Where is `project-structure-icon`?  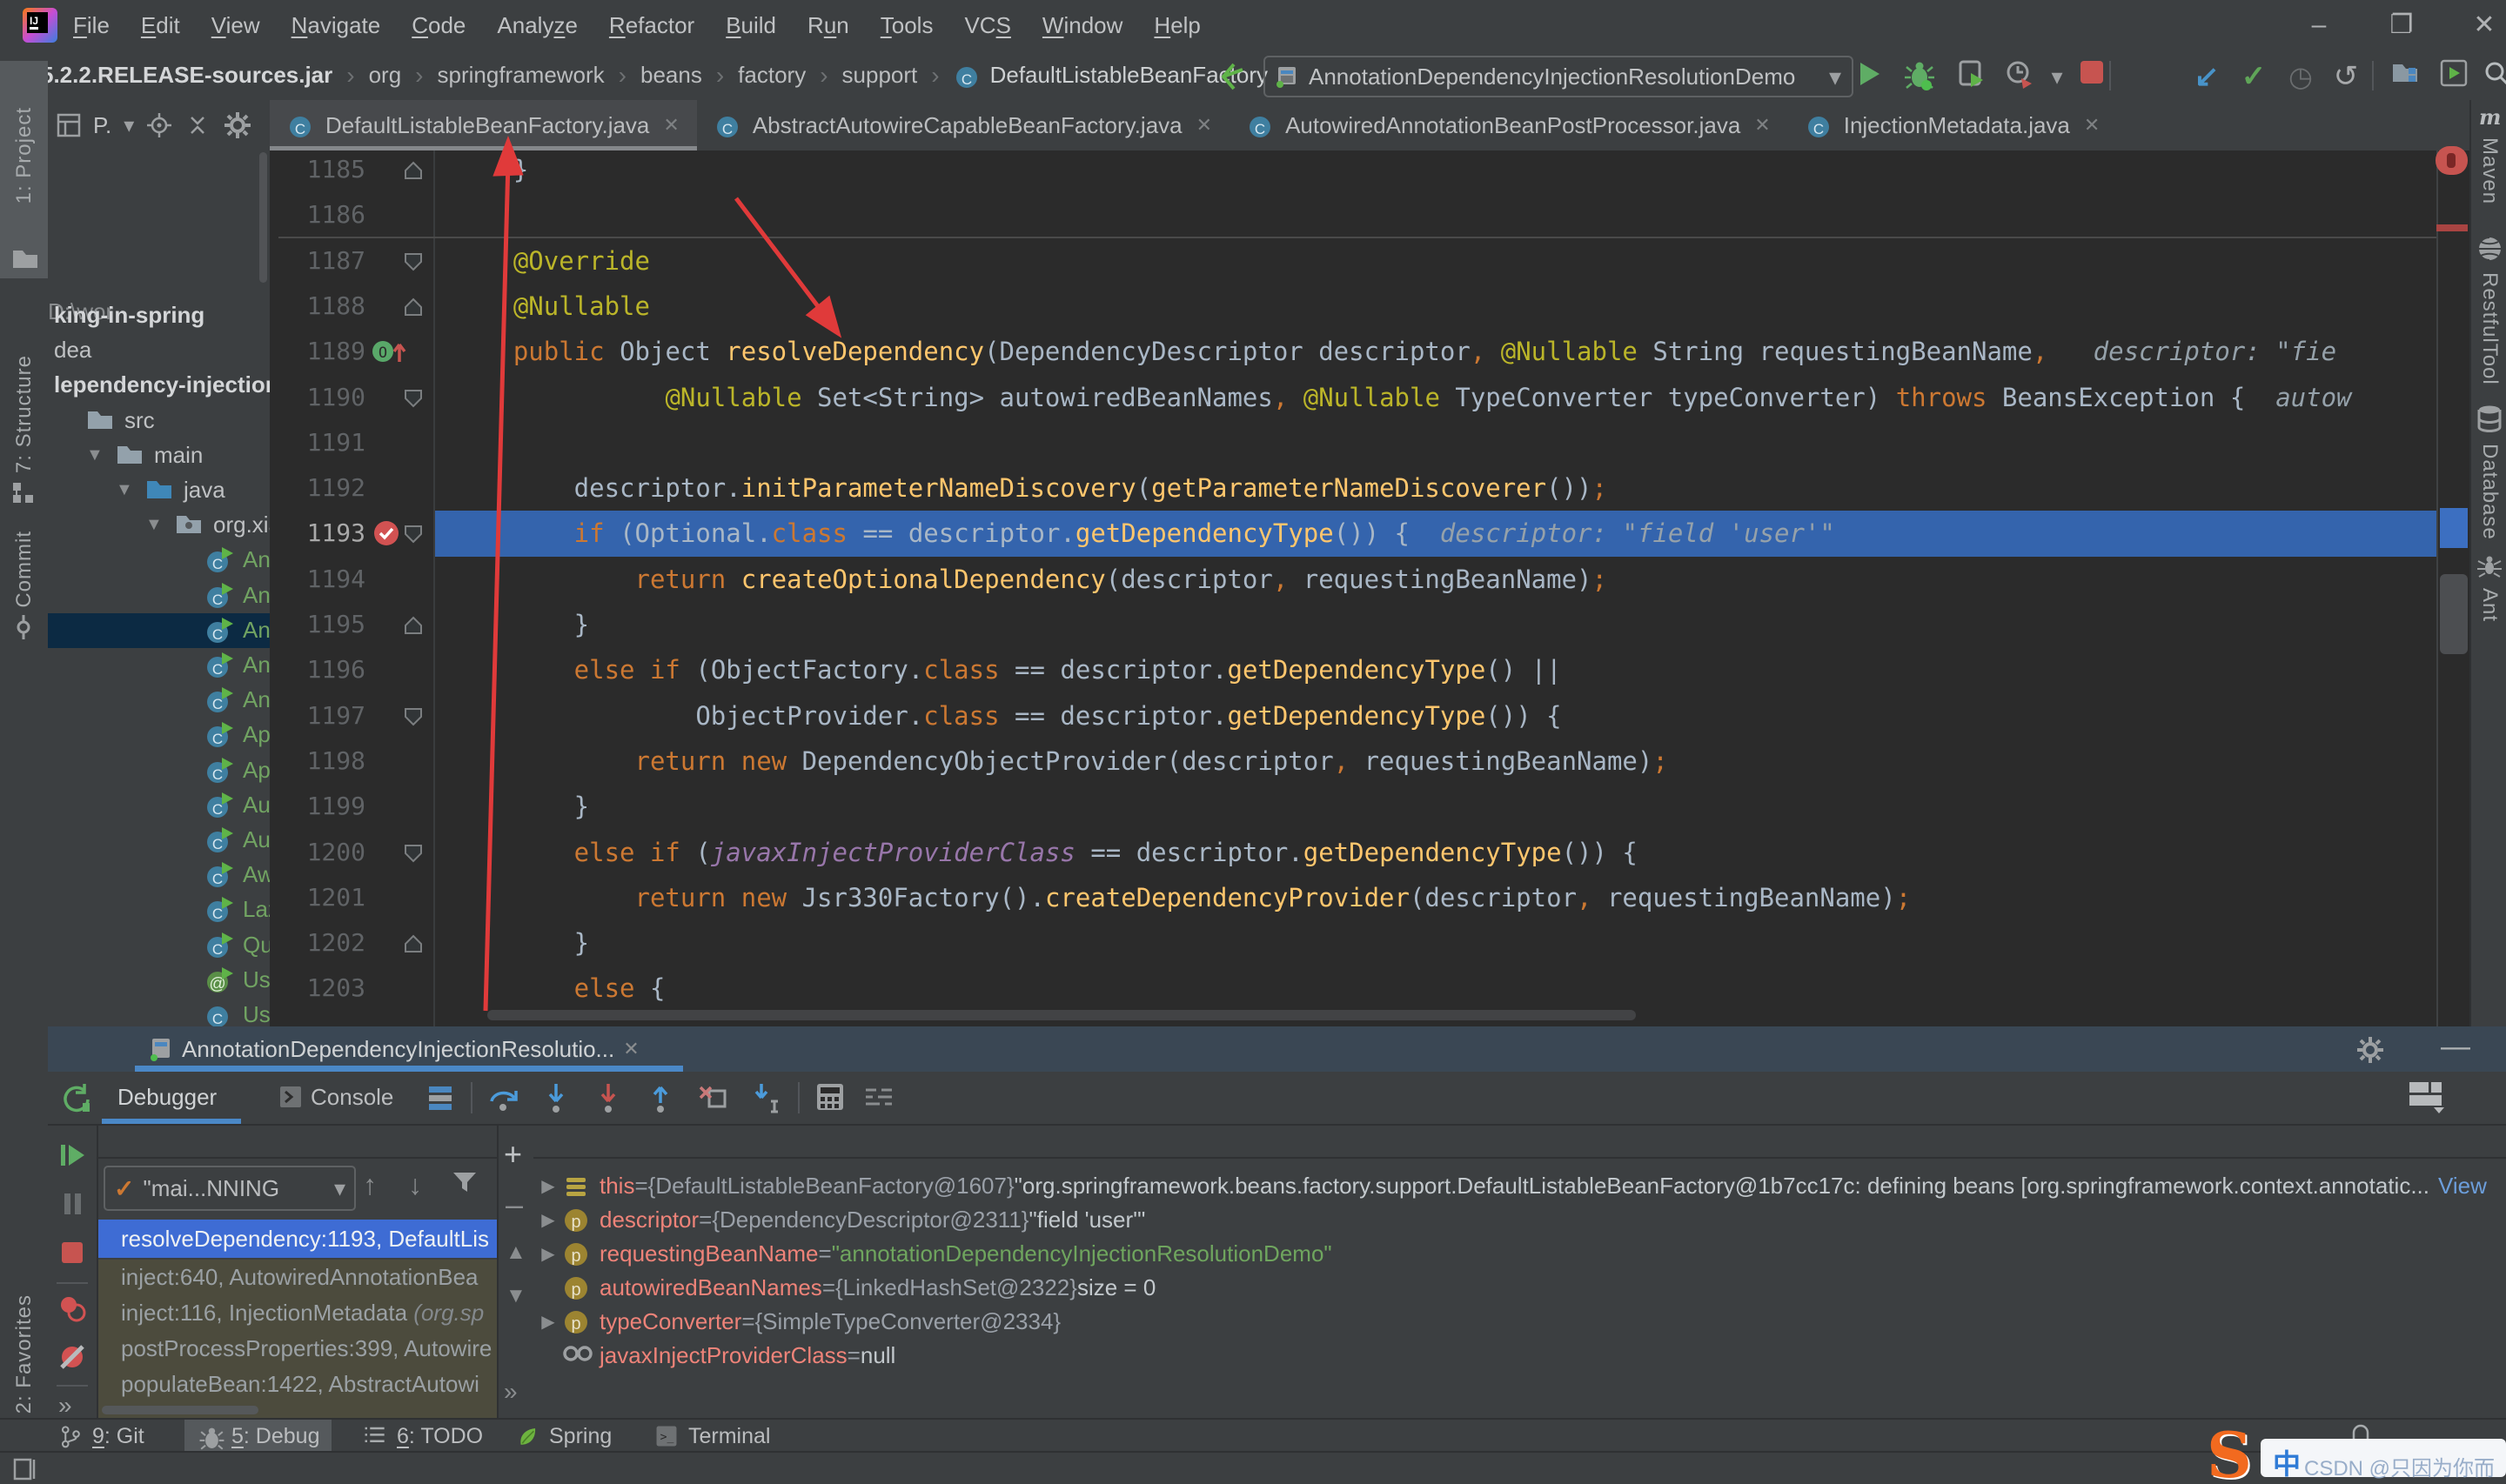
project-structure-icon is located at coordinates (2405, 76).